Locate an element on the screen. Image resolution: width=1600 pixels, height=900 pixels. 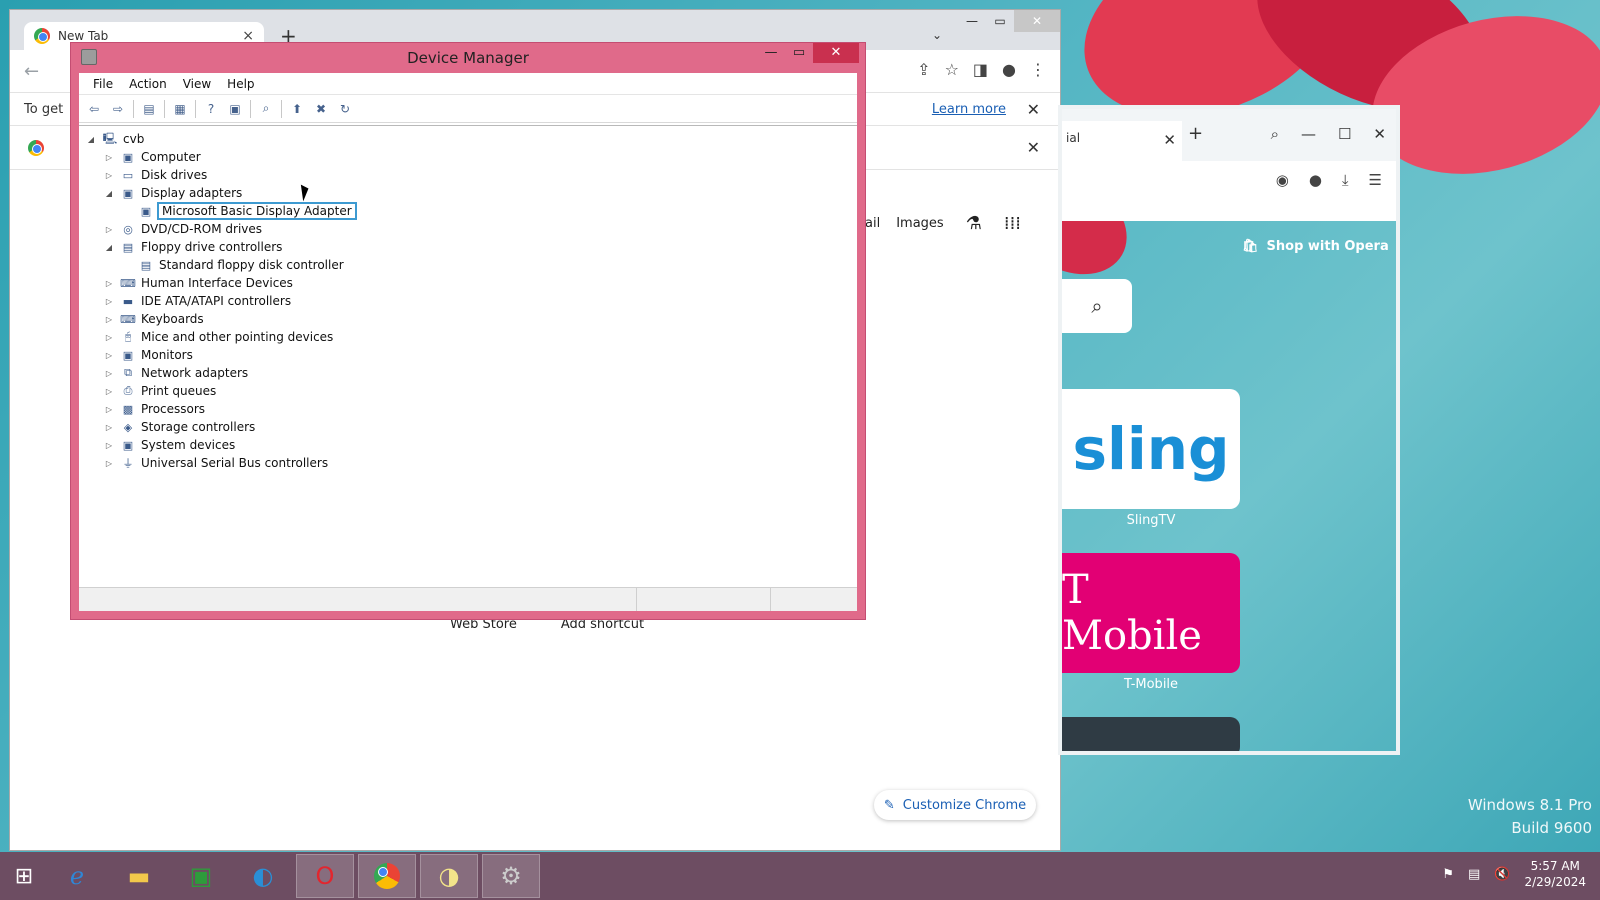
side-panel-icon: ◨ is located at coordinates (980, 69).